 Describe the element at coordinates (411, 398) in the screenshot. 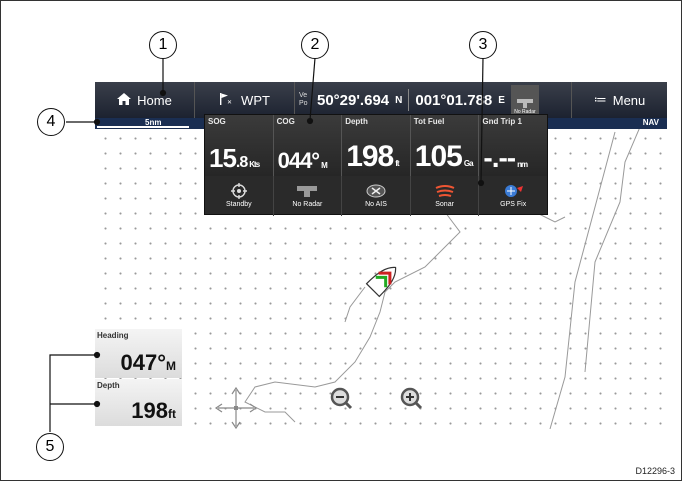

I see `zoom-in-icon` at that location.